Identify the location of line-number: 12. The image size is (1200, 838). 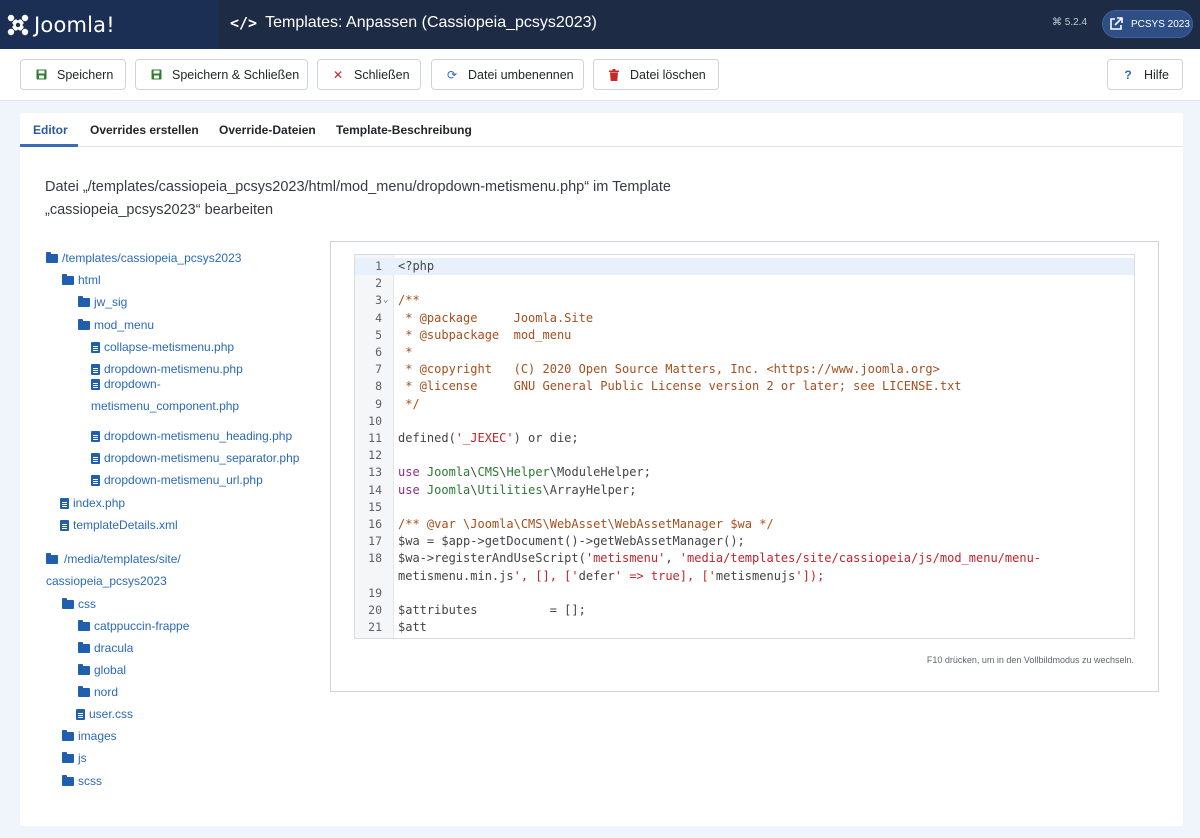
(375, 455).